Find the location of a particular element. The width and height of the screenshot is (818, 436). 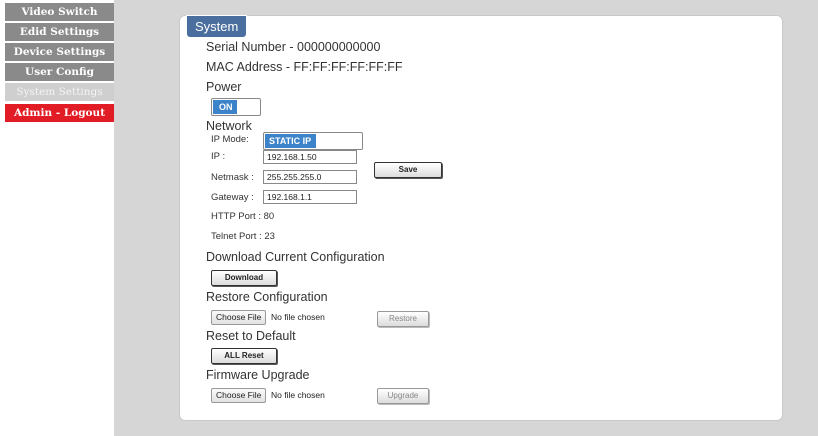

ip-mode-value: STATIC IP is located at coordinates (290, 141).